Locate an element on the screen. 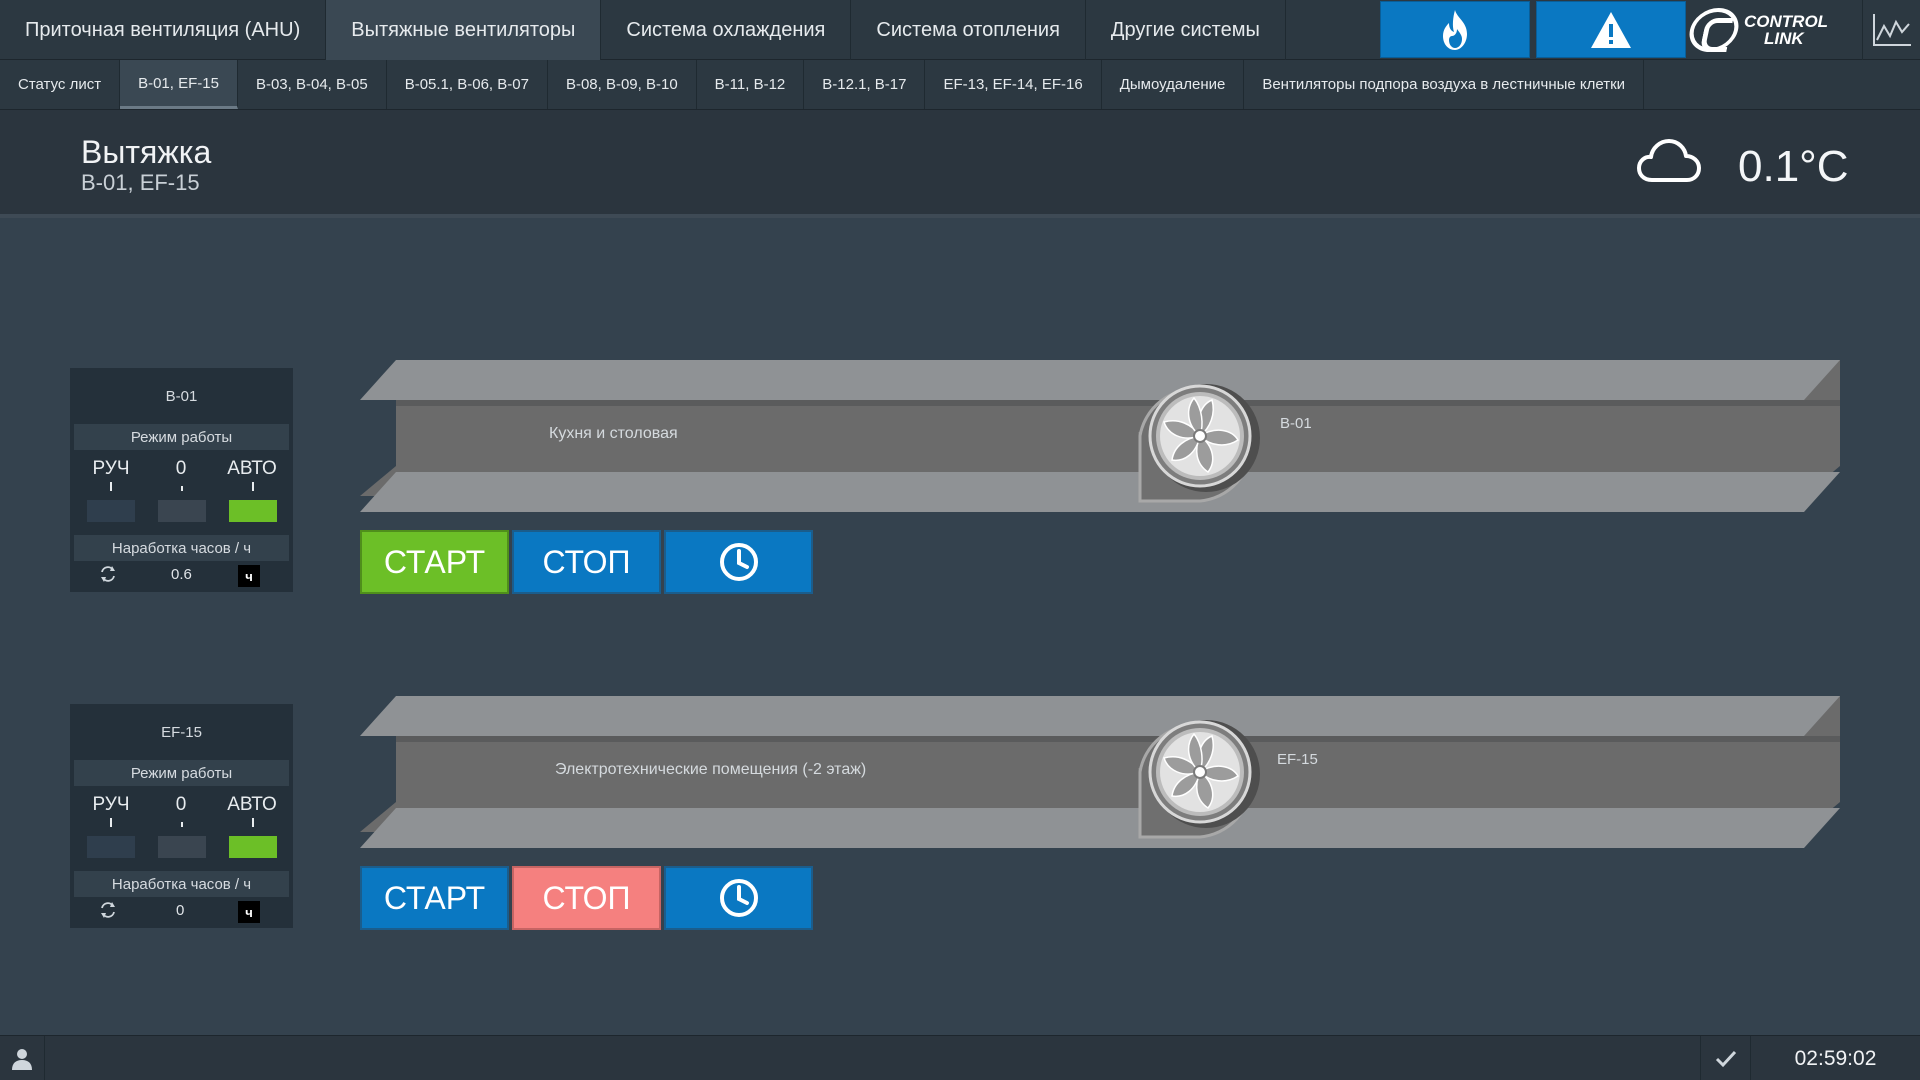 The width and height of the screenshot is (1920, 1080). page-title: Вытяжка is located at coordinates (146, 152).